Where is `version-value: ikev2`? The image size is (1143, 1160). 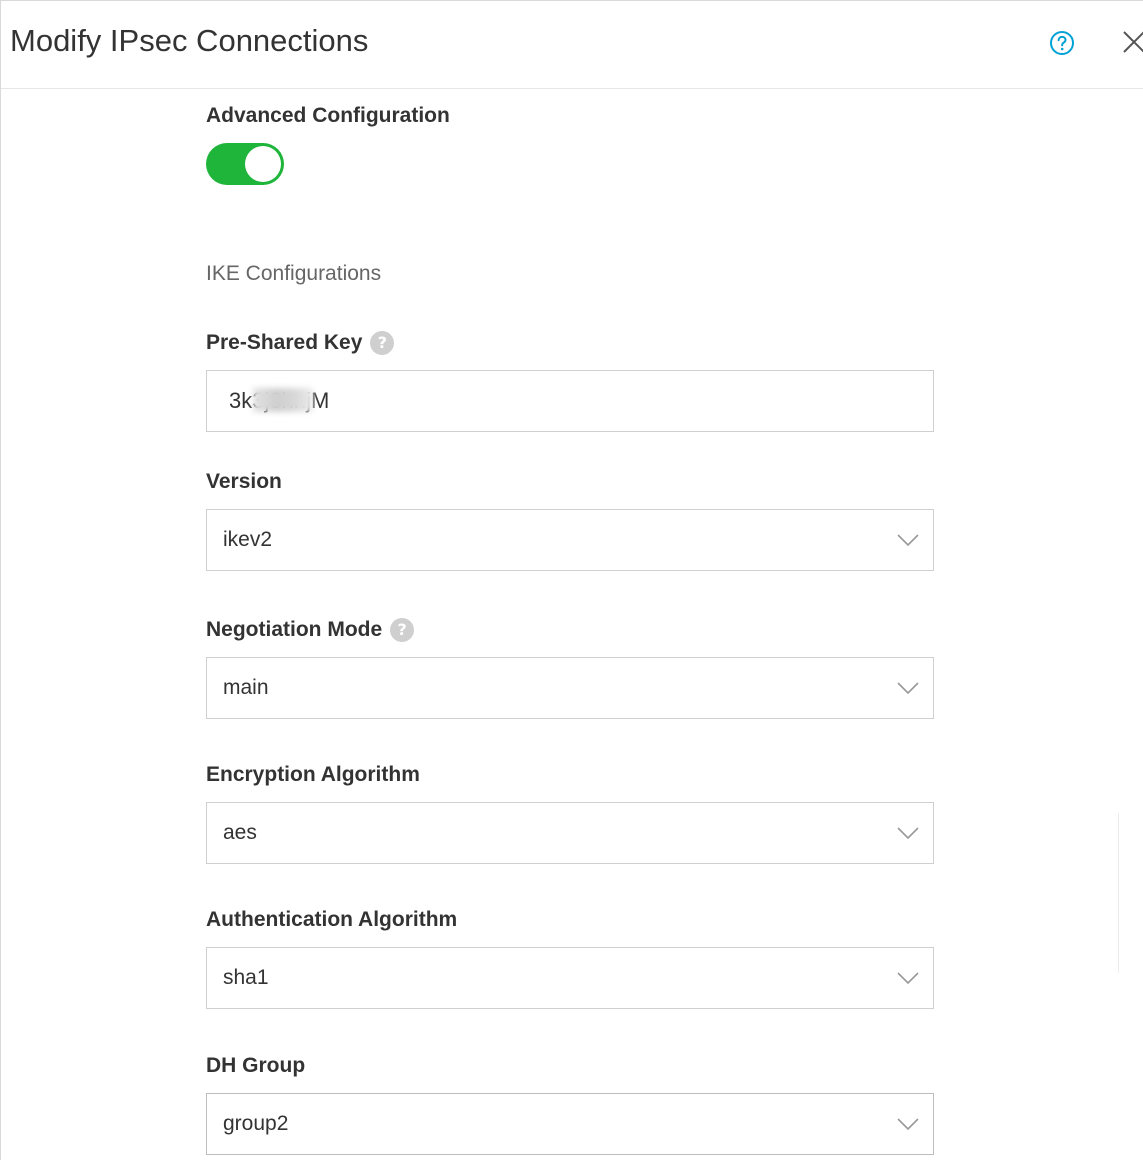 version-value: ikev2 is located at coordinates (248, 539).